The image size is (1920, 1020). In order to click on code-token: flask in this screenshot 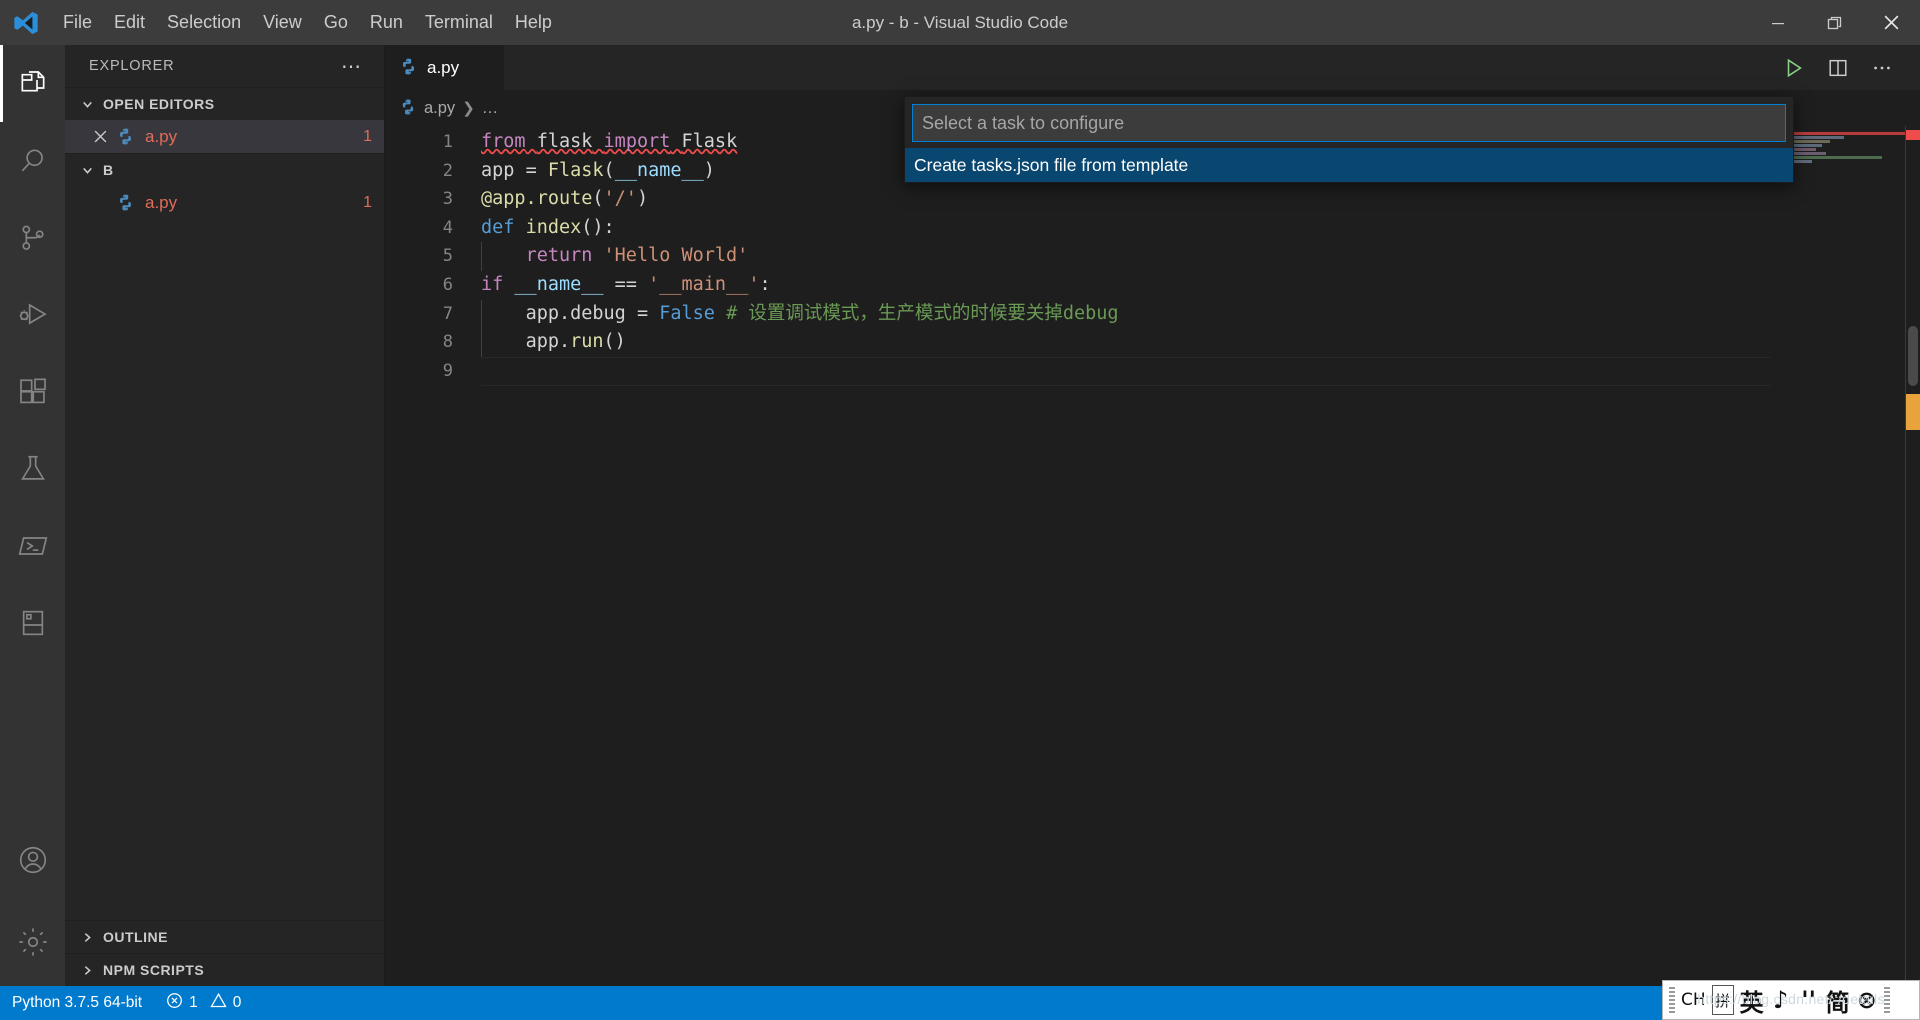, I will do `click(564, 141)`.